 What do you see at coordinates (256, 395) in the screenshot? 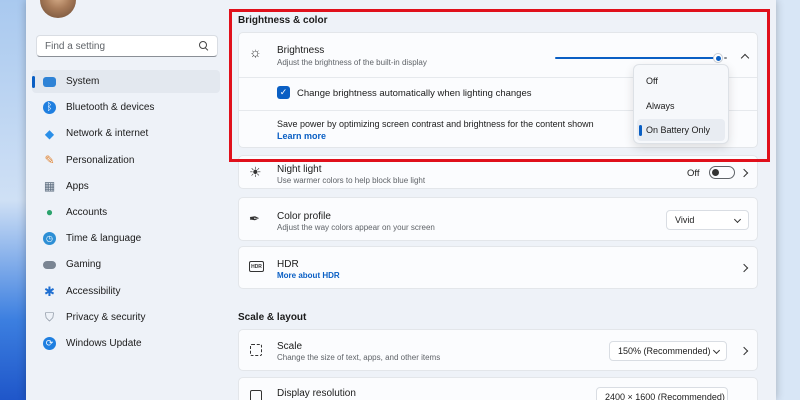
I see `display-resolution-icon` at bounding box center [256, 395].